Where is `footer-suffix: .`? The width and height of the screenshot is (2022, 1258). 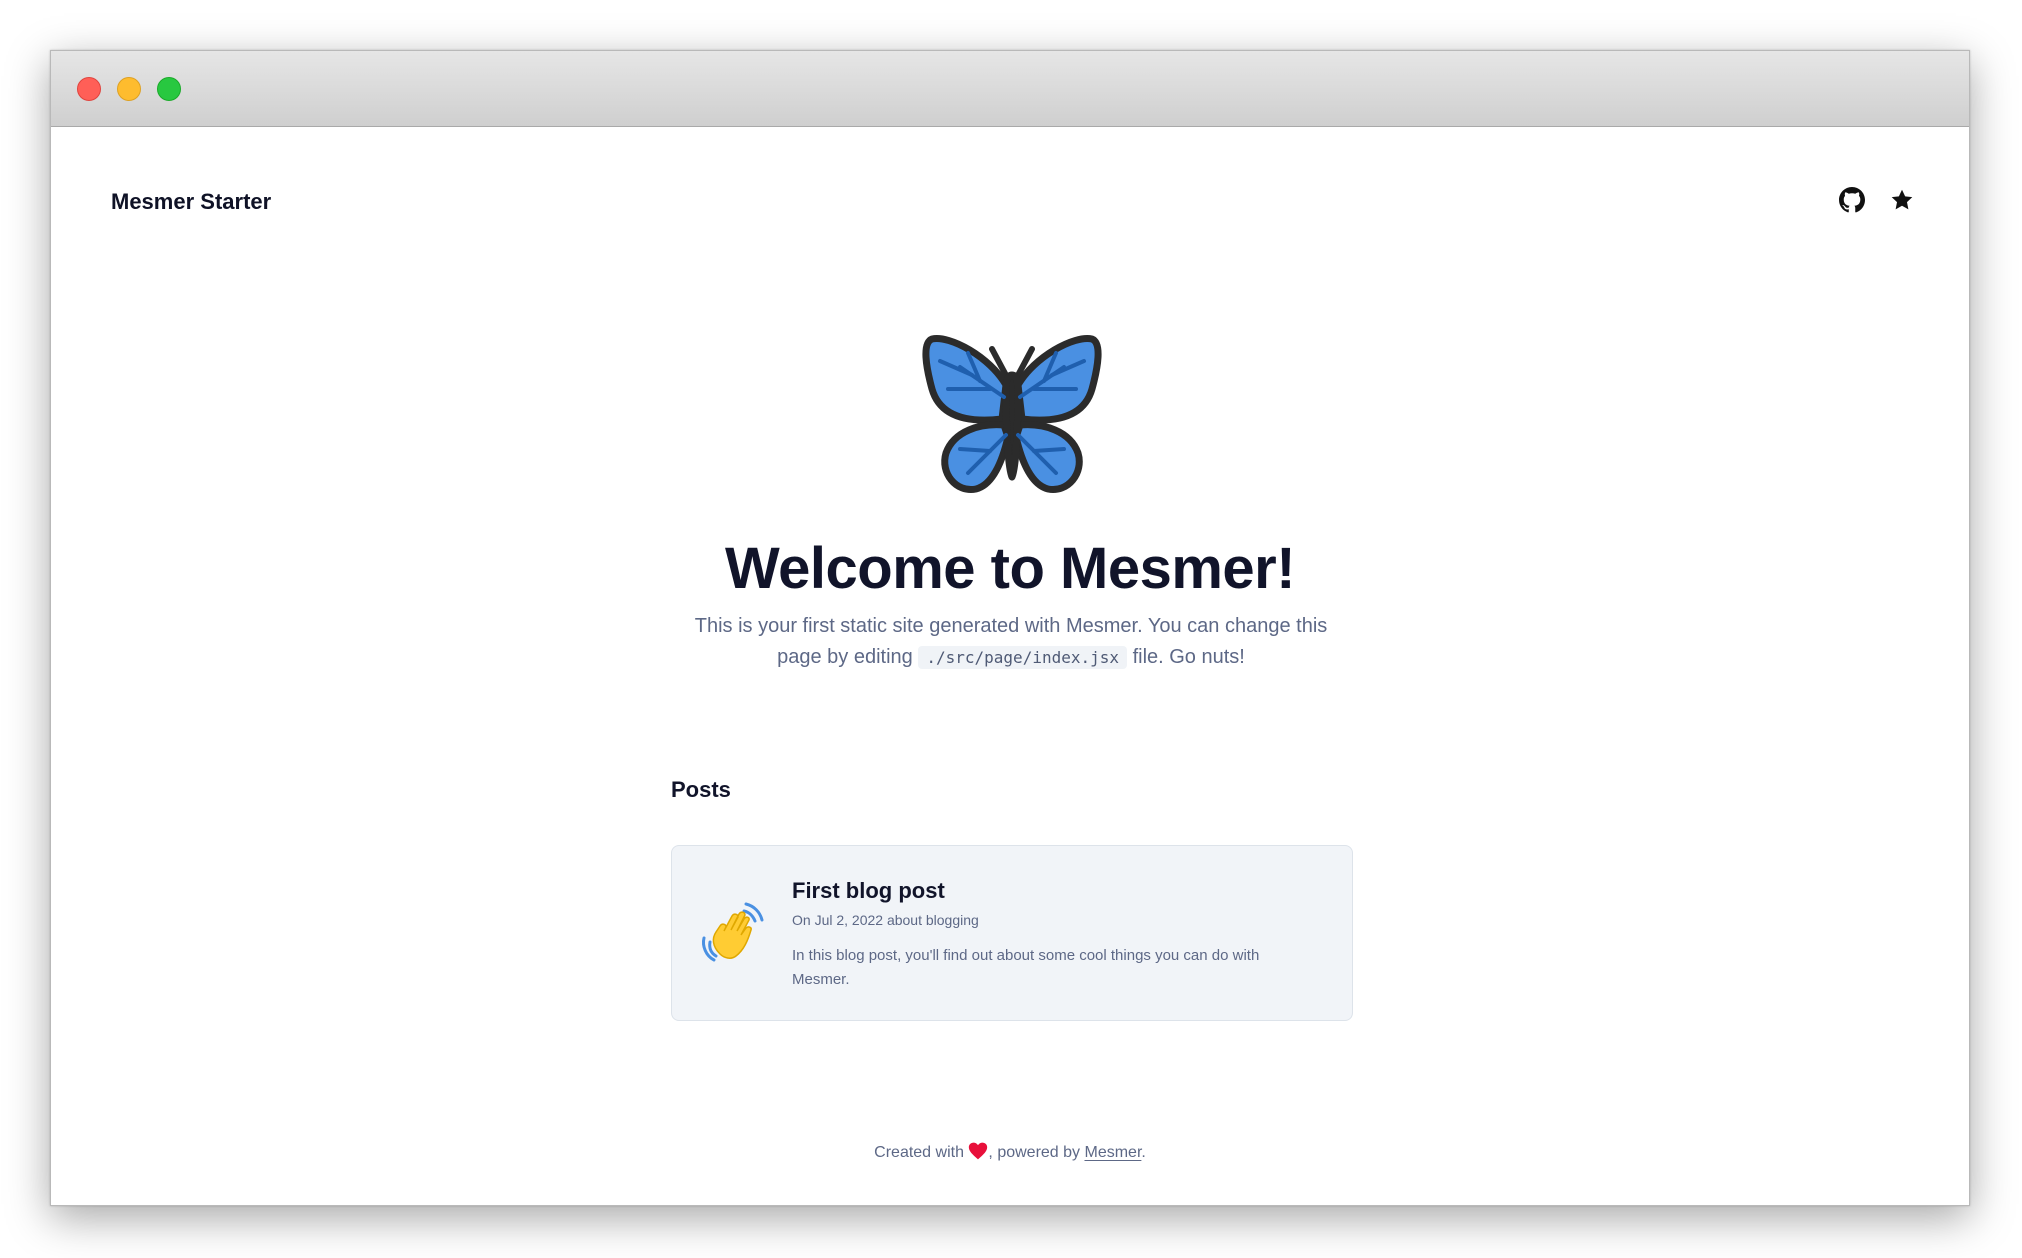
footer-suffix: . is located at coordinates (1143, 1152).